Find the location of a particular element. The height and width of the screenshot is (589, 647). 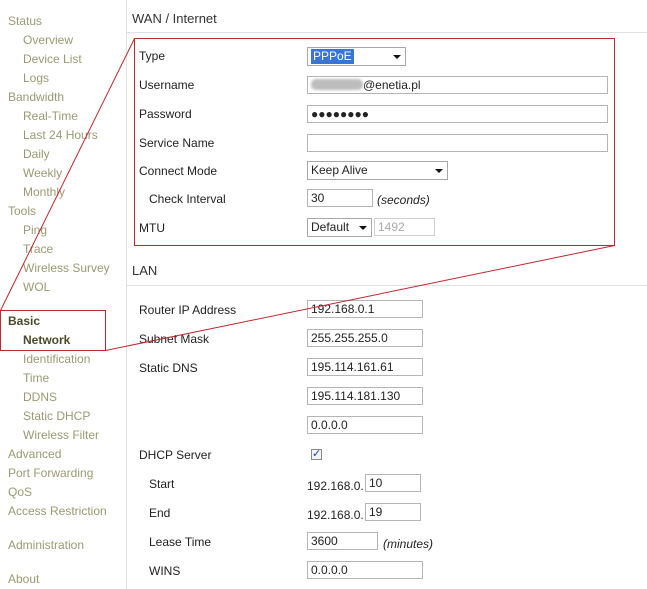

check-interval-input: 30 is located at coordinates (340, 198).